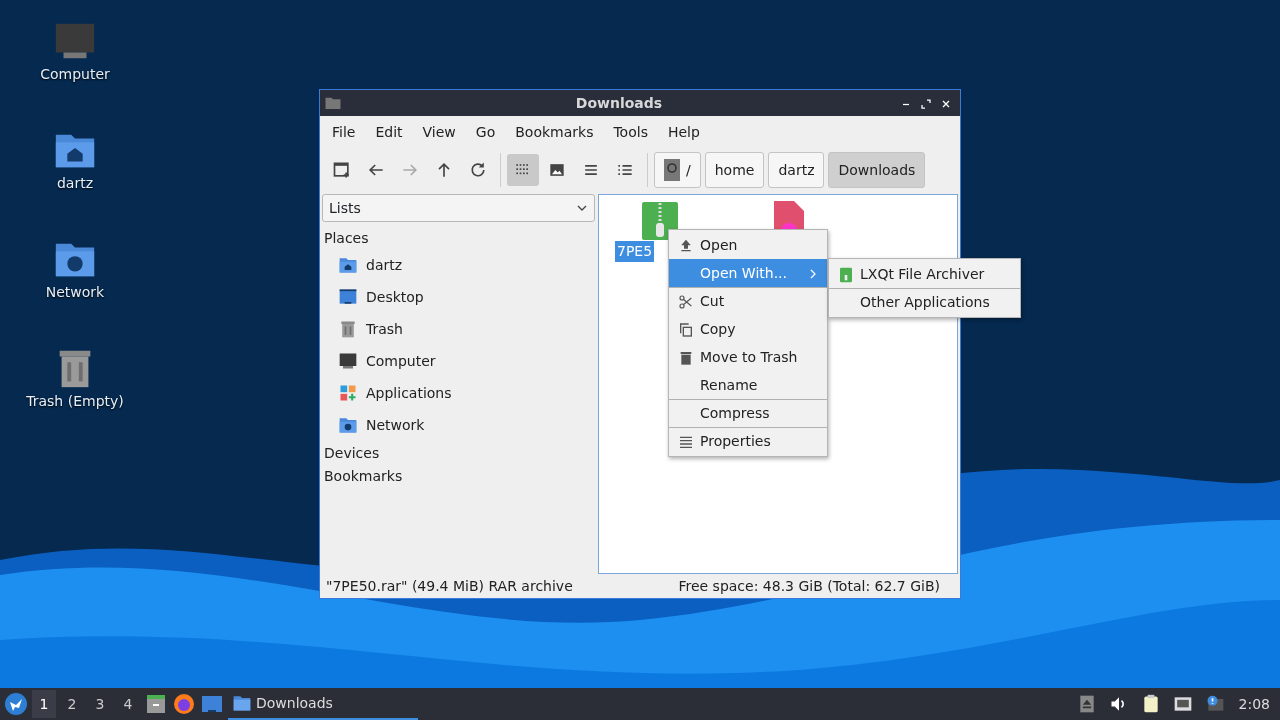  What do you see at coordinates (748, 385) in the screenshot?
I see `menu-item: Rename` at bounding box center [748, 385].